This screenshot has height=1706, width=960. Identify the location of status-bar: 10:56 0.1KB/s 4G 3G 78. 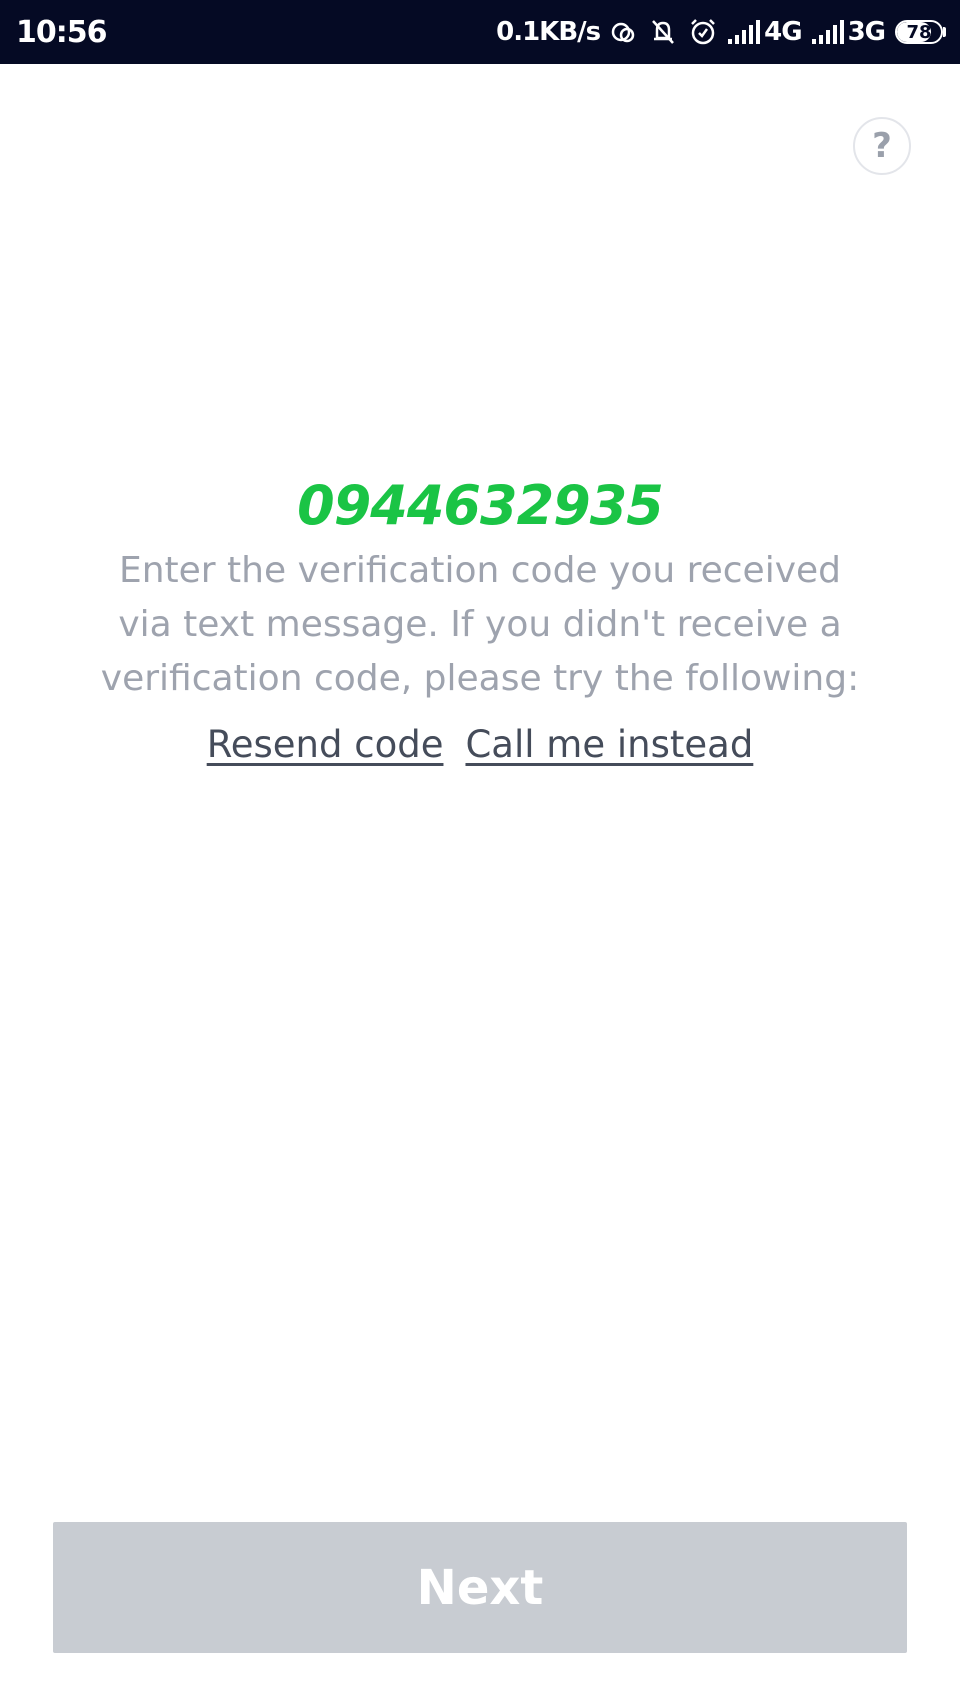
(480, 32).